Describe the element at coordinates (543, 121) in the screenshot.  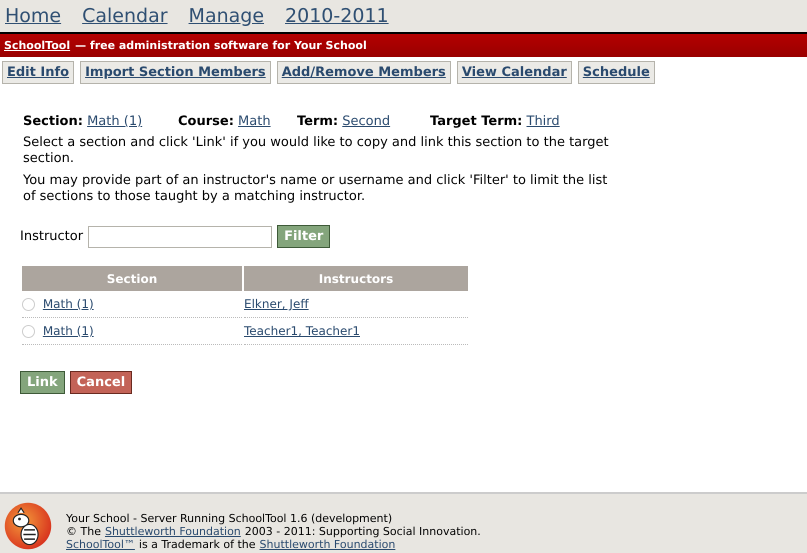
I see `info-link: Third` at that location.